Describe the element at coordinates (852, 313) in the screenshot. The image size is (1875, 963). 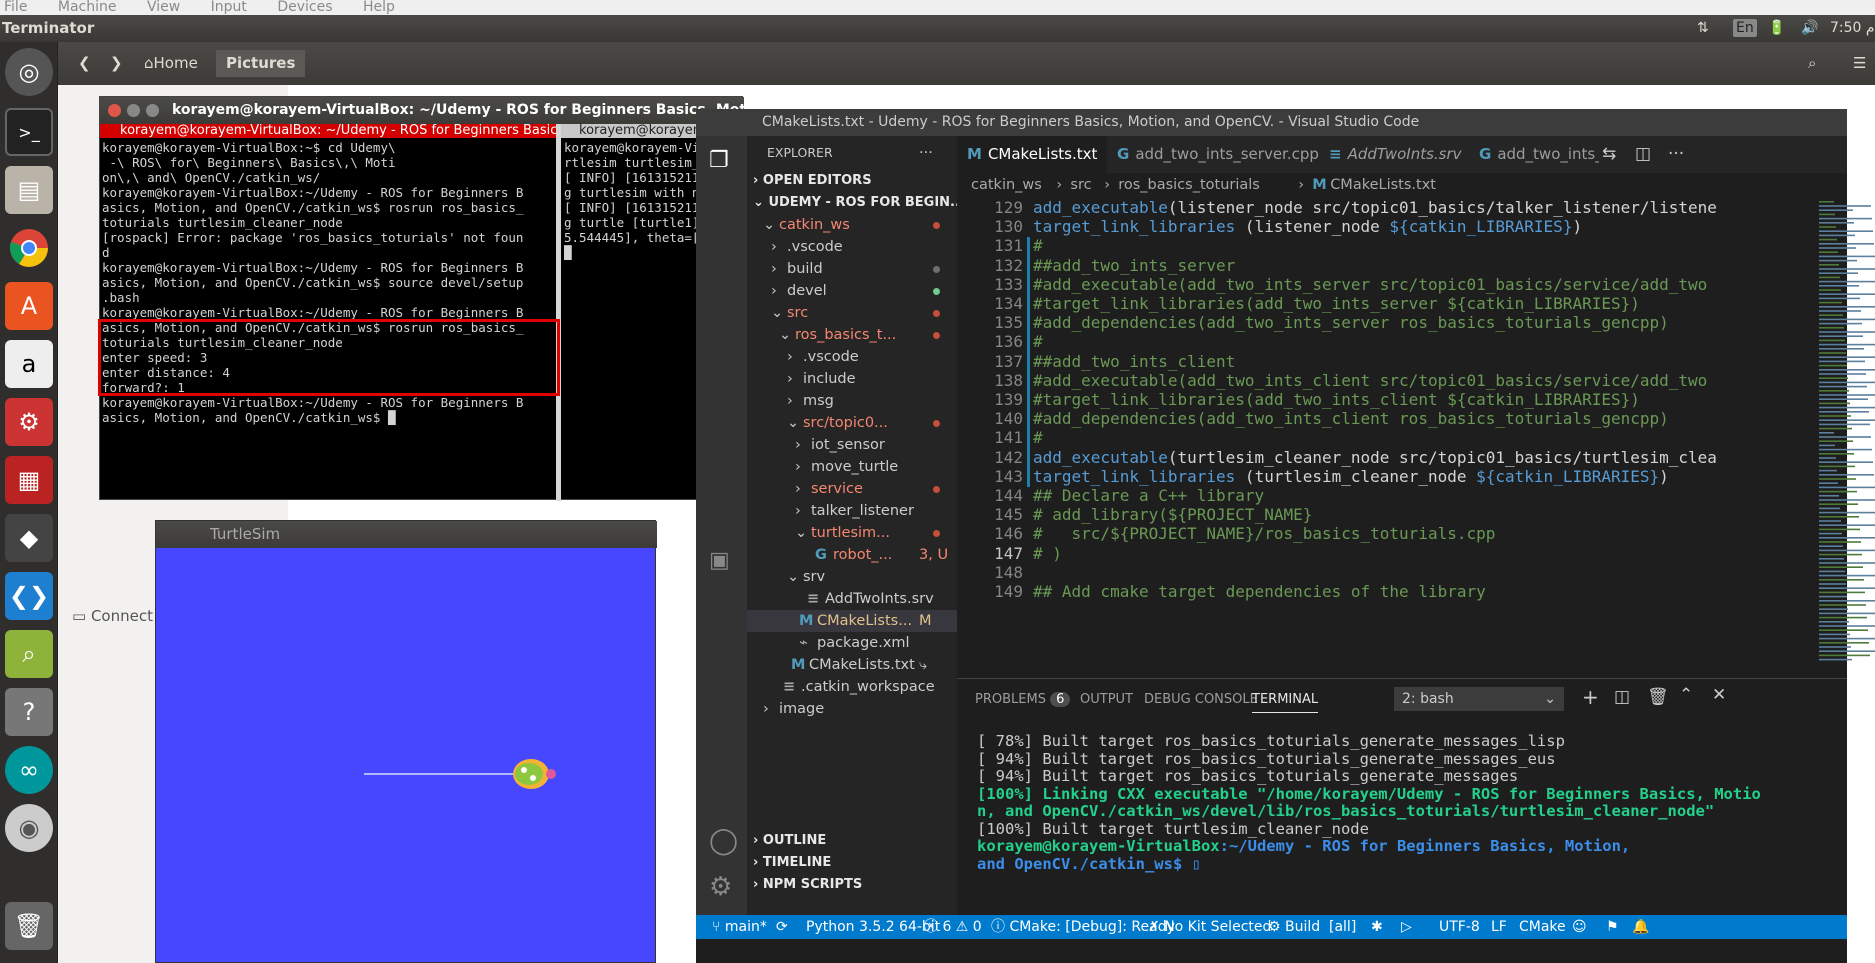
I see `tree-item: ⌄ src` at that location.